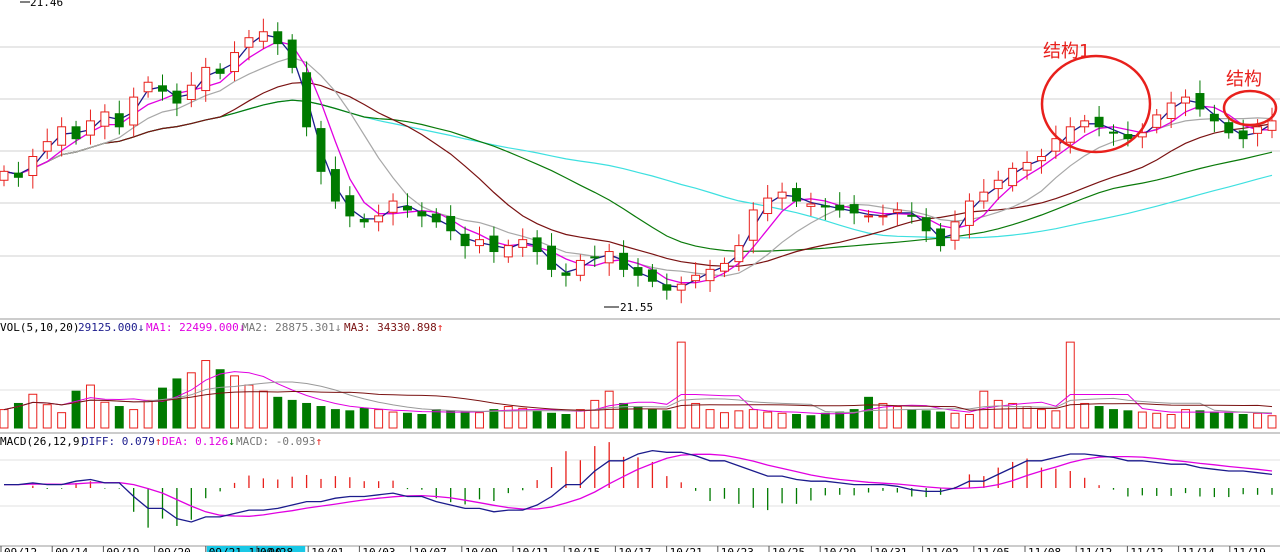 The image size is (1280, 552). I want to click on date-axis-label: 10/23, so click(737, 549).